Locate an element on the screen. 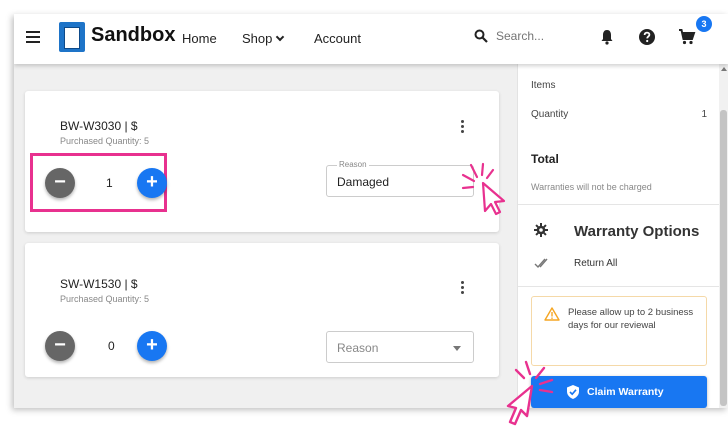  nav-shop: Shop is located at coordinates (263, 38).